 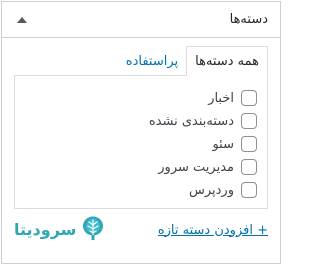 I want to click on box-header: دسته‌ها, so click(x=141, y=20).